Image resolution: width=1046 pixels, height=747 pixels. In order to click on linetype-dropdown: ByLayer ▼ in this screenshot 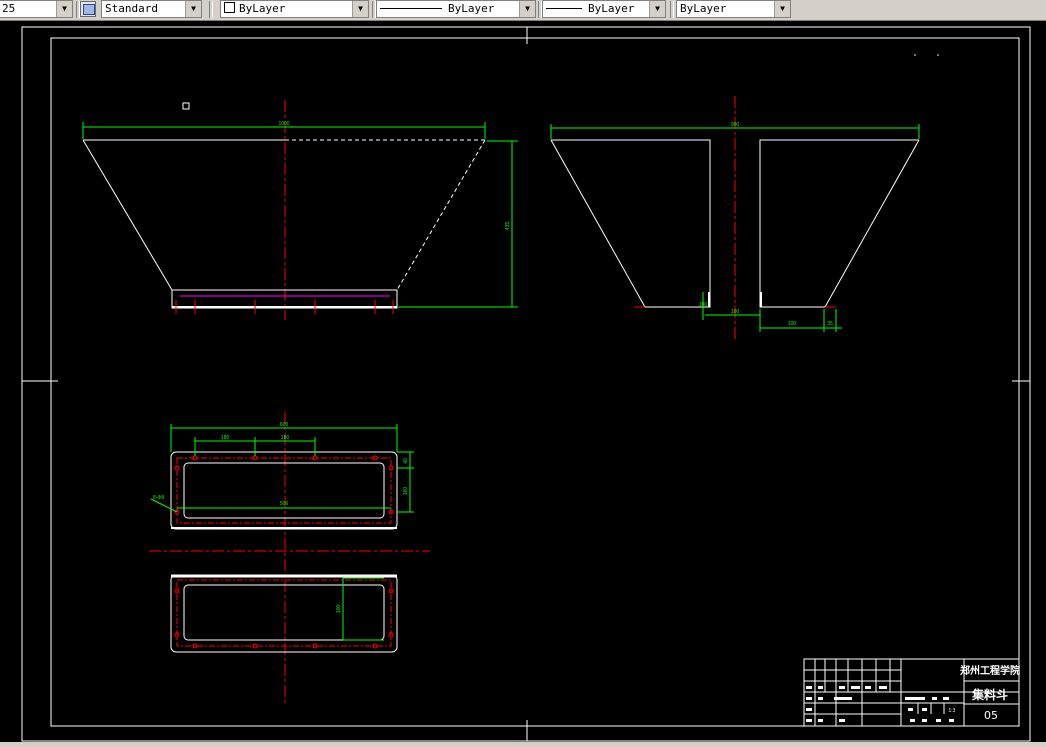, I will do `click(456, 9)`.